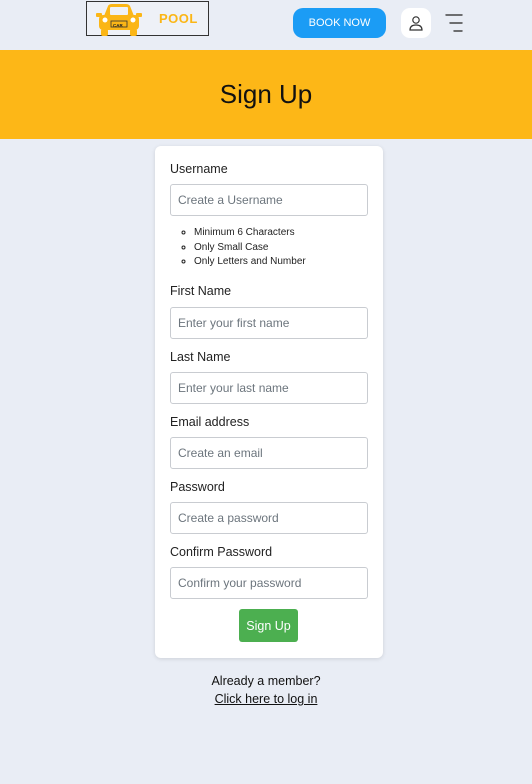 The height and width of the screenshot is (784, 532). Describe the element at coordinates (266, 25) in the screenshot. I see `top-navbar: CAR POOL BOOK NOW` at that location.